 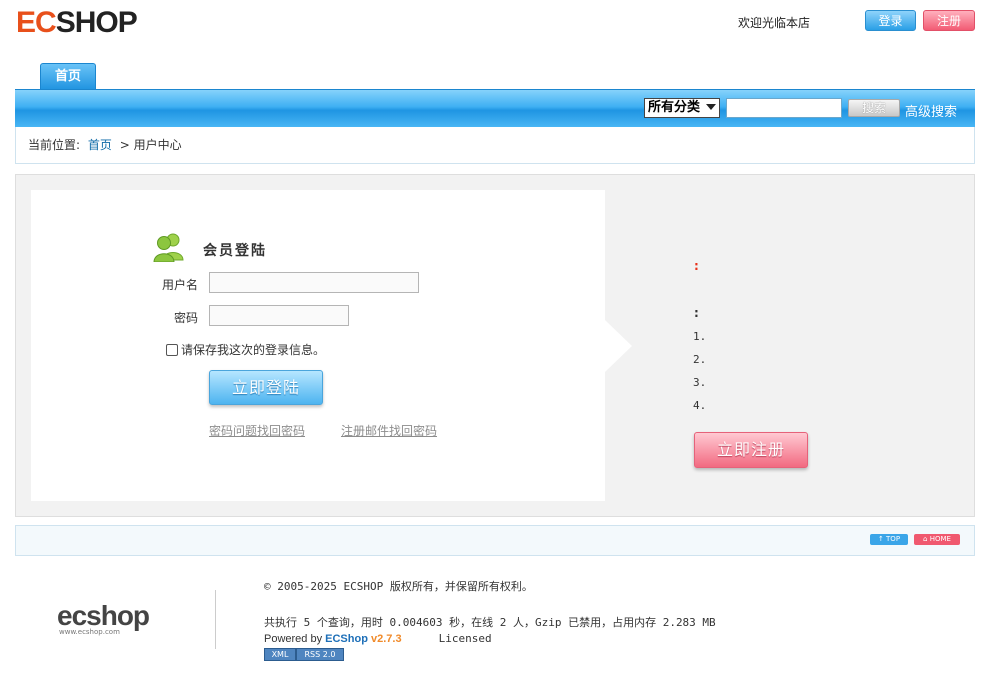 I want to click on login-title: 会员登陆, so click(x=235, y=251).